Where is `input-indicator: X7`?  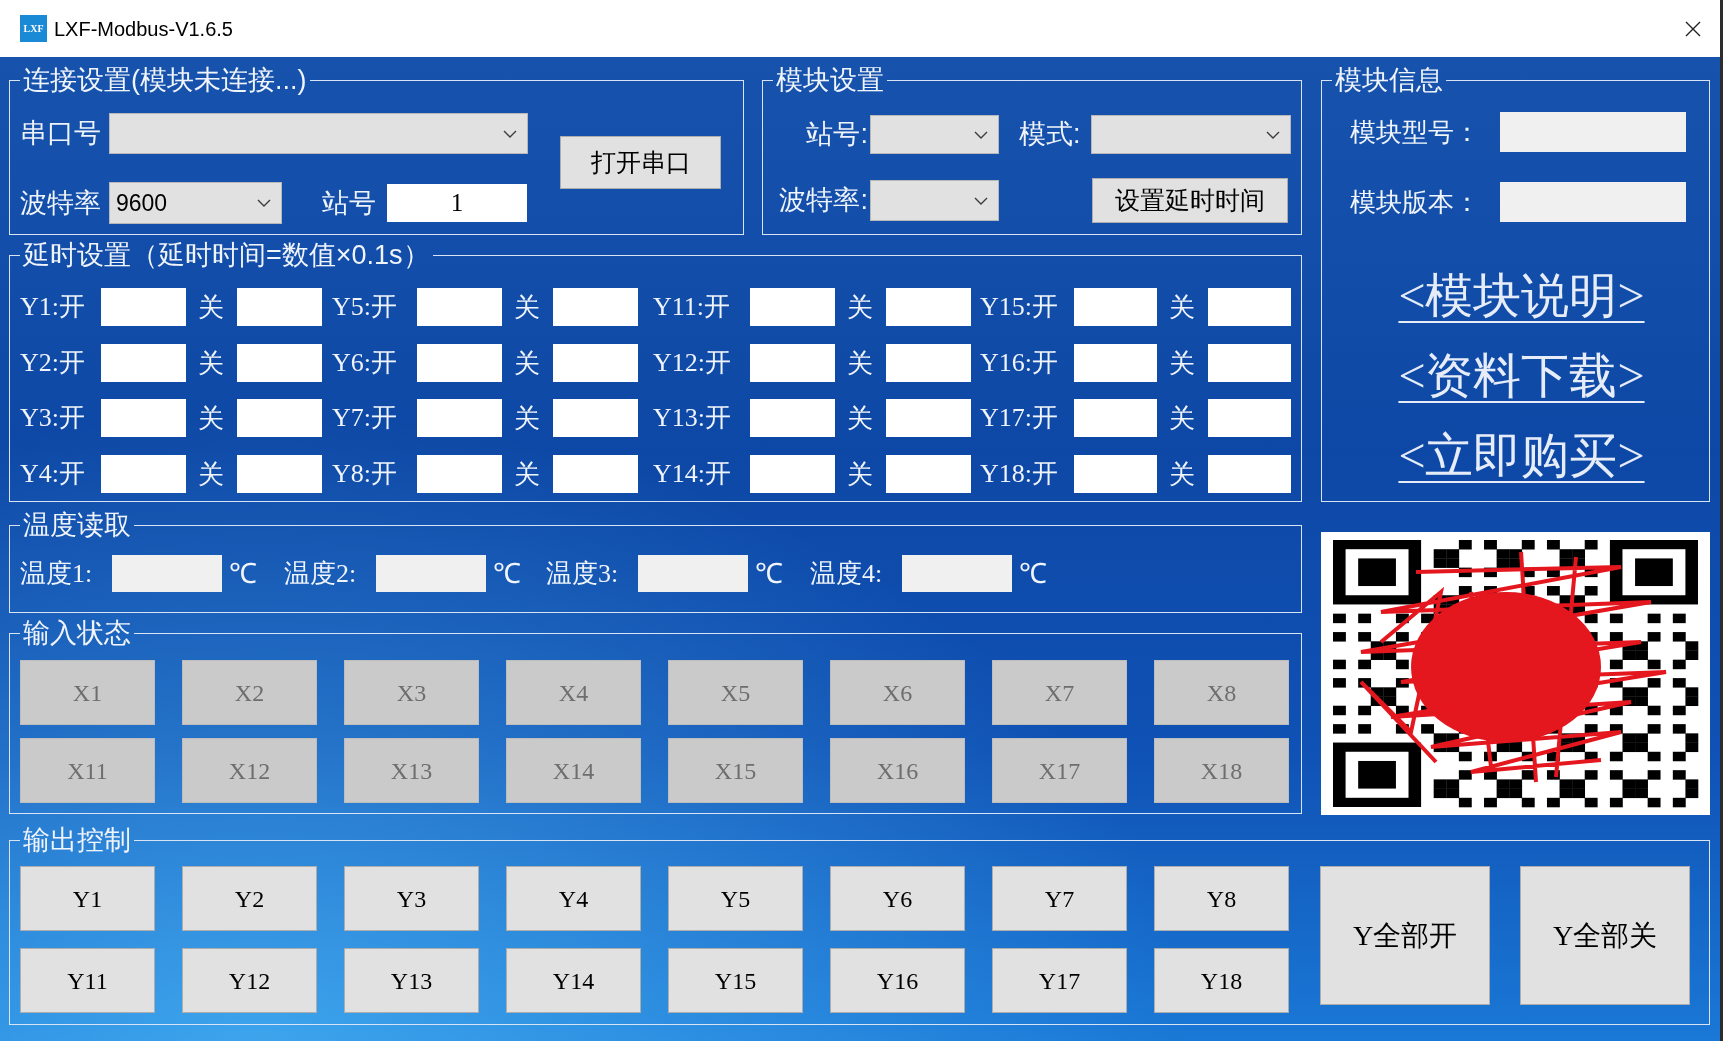
input-indicator: X7 is located at coordinates (1059, 692).